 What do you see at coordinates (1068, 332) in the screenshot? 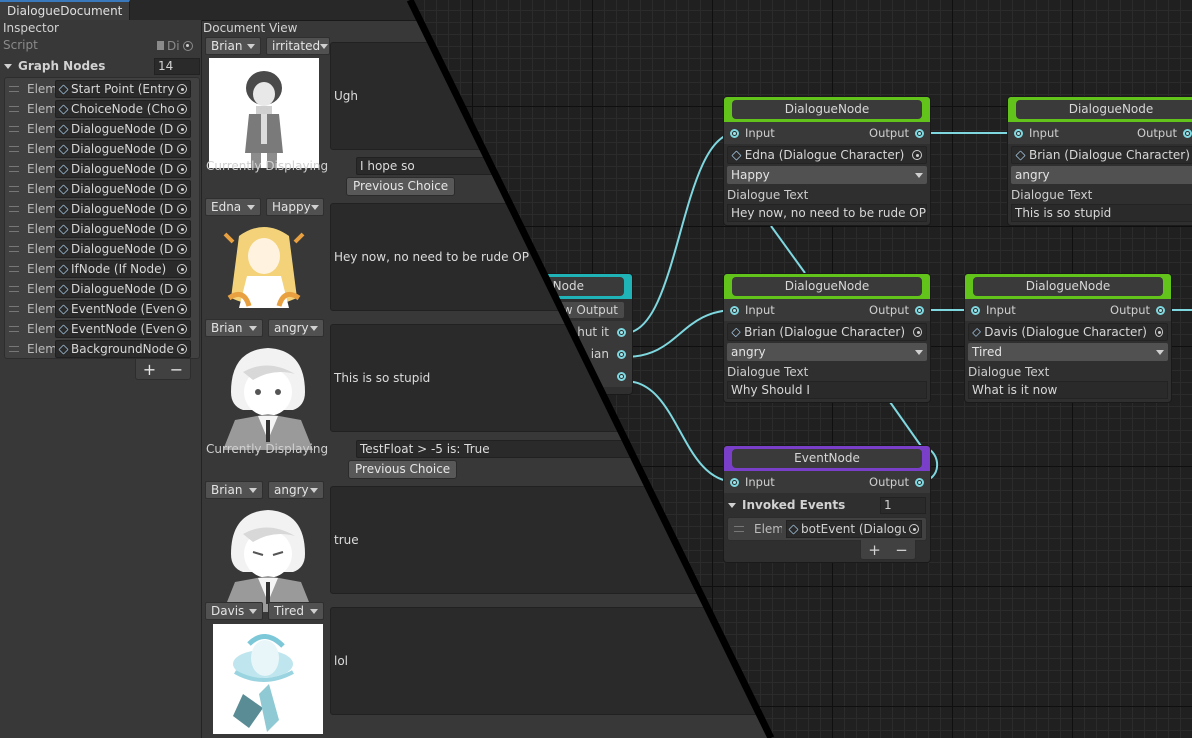
I see `character-field: Davis (Dialogue Character)` at bounding box center [1068, 332].